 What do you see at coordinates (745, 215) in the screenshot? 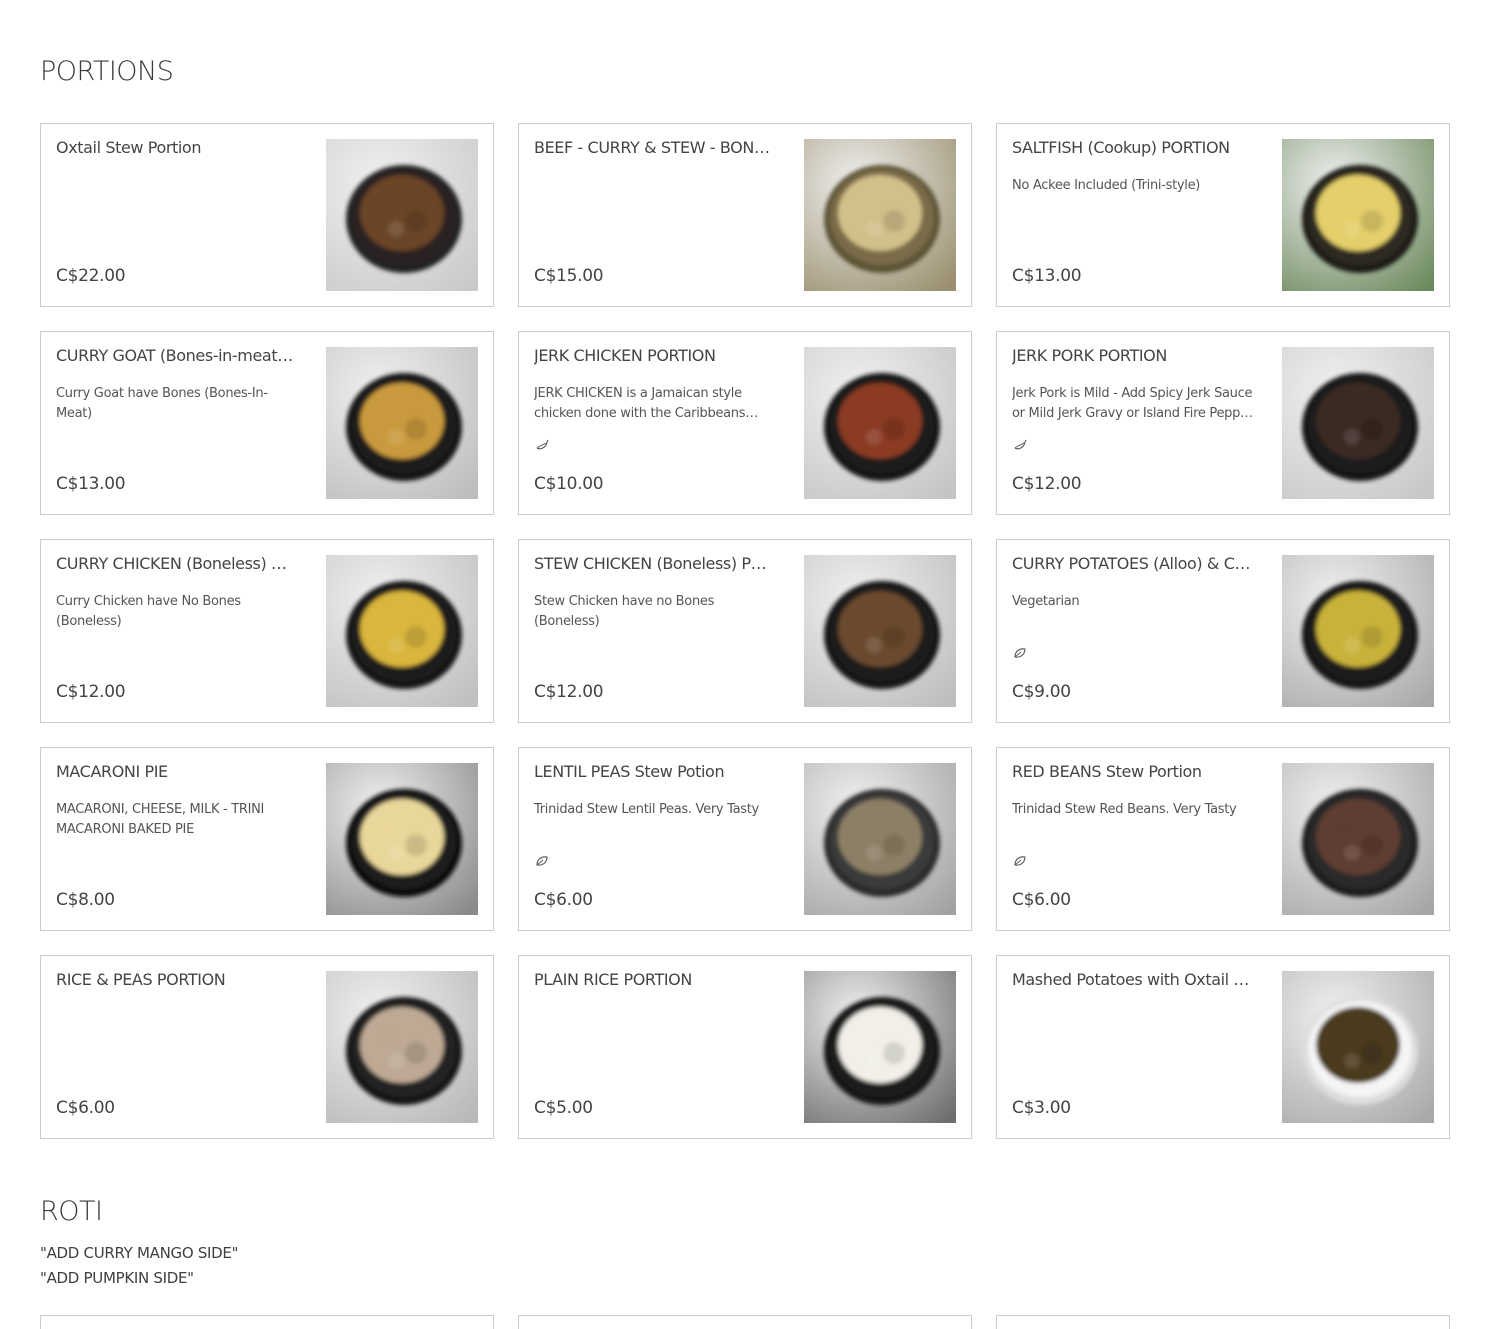
I see `menu-item-card: BEEF - CURRY & STEW - BONELESS C$15.00` at bounding box center [745, 215].